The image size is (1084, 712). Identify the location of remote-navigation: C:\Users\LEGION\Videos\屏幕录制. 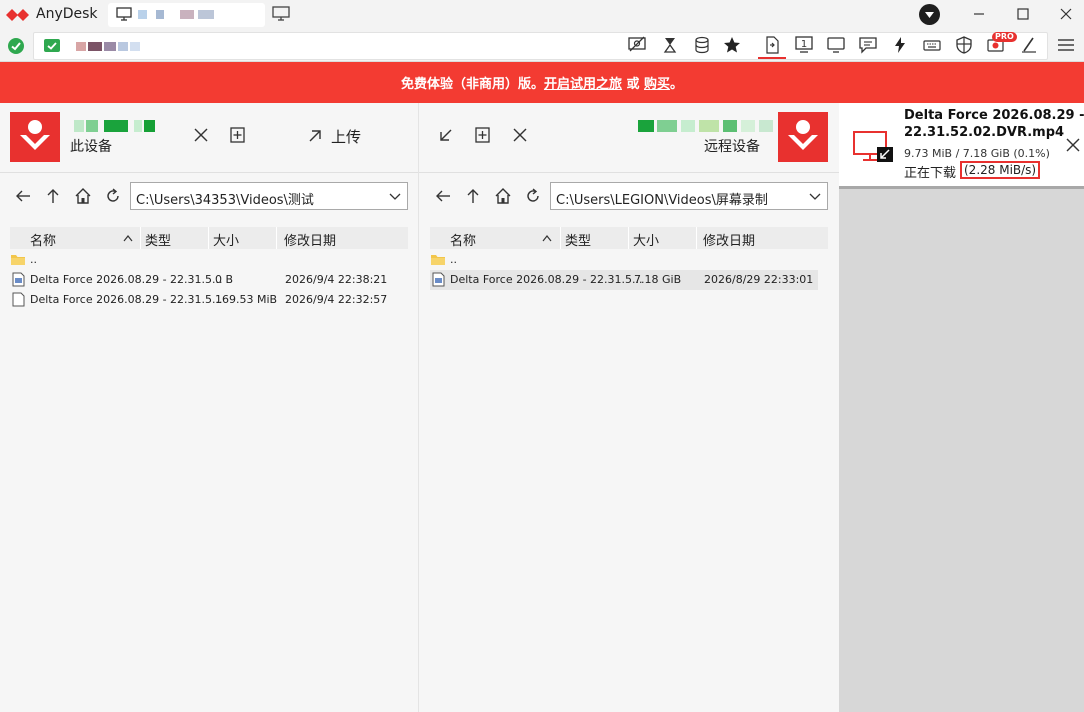
(629, 196).